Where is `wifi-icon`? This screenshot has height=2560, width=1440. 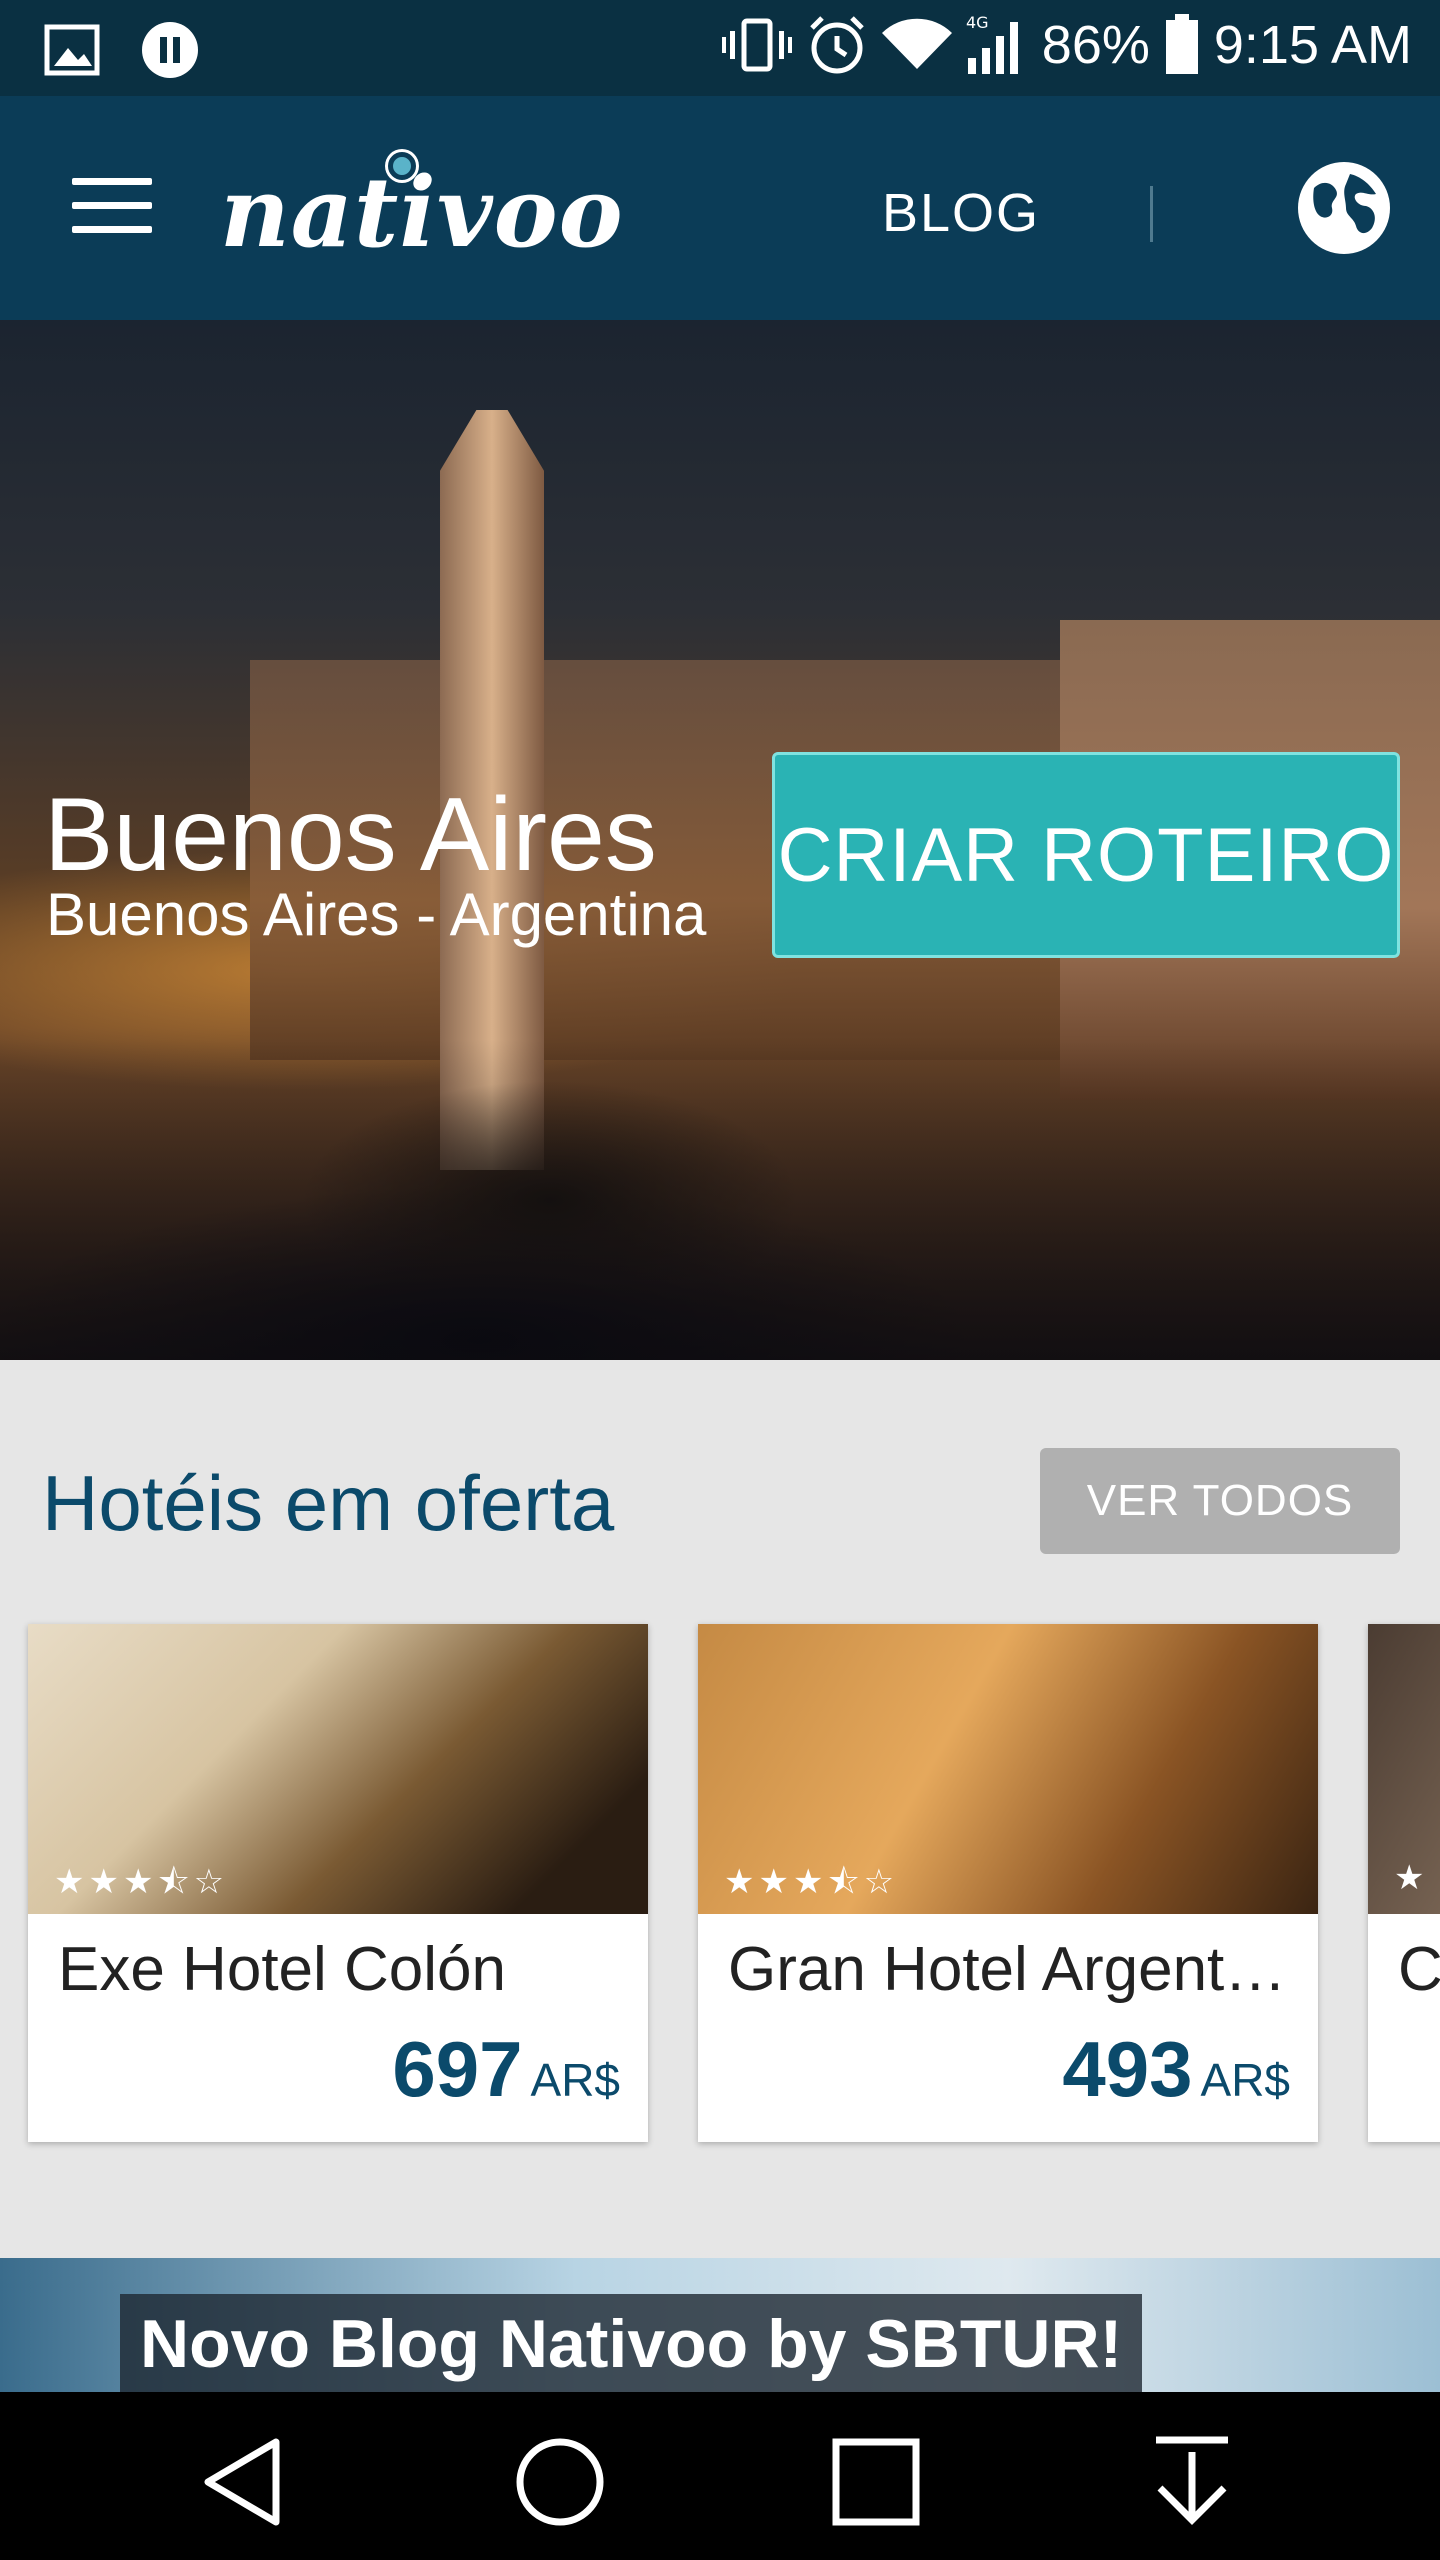
wifi-icon is located at coordinates (916, 43).